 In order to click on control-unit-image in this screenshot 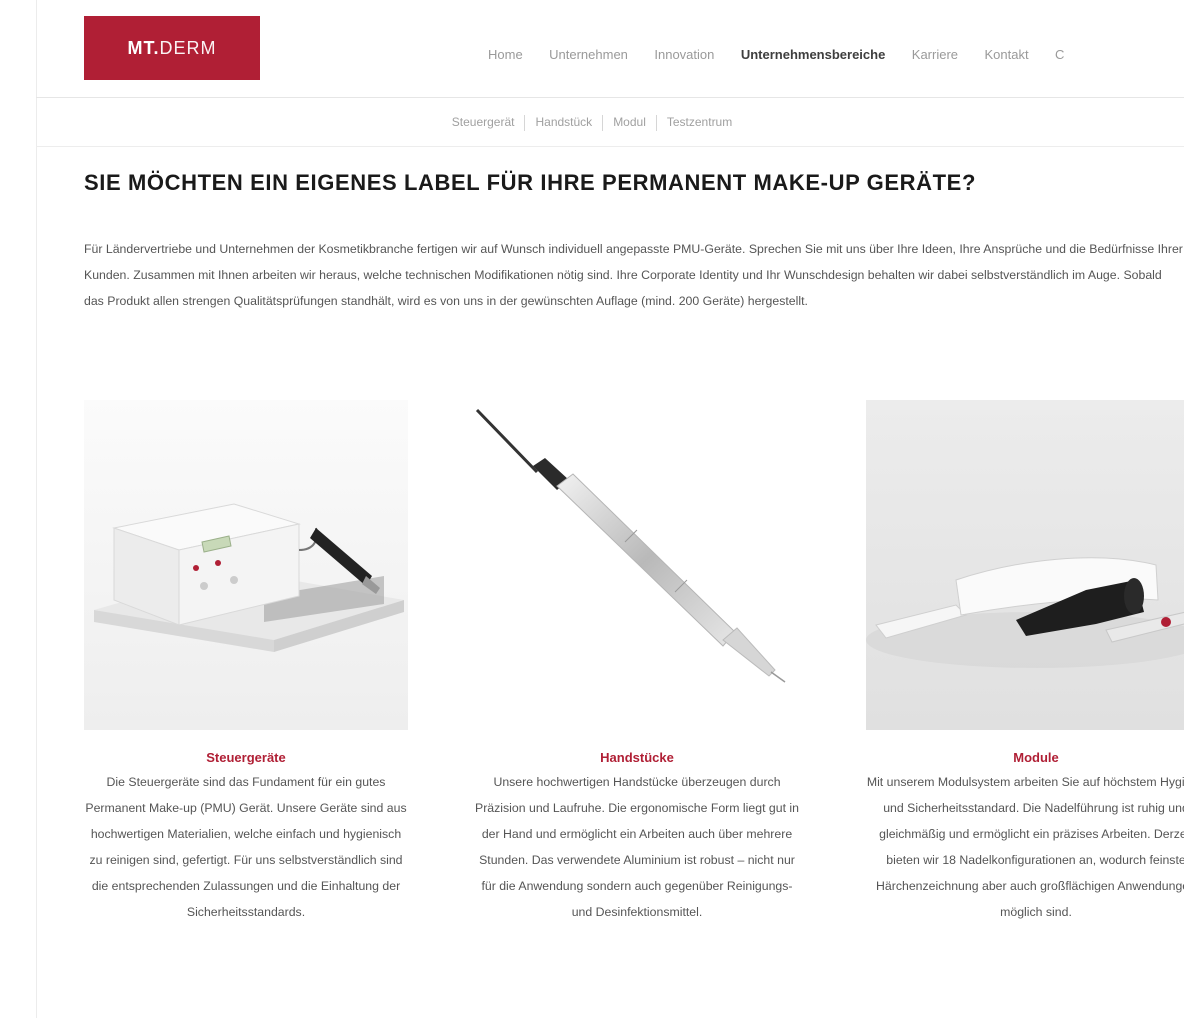, I will do `click(246, 565)`.